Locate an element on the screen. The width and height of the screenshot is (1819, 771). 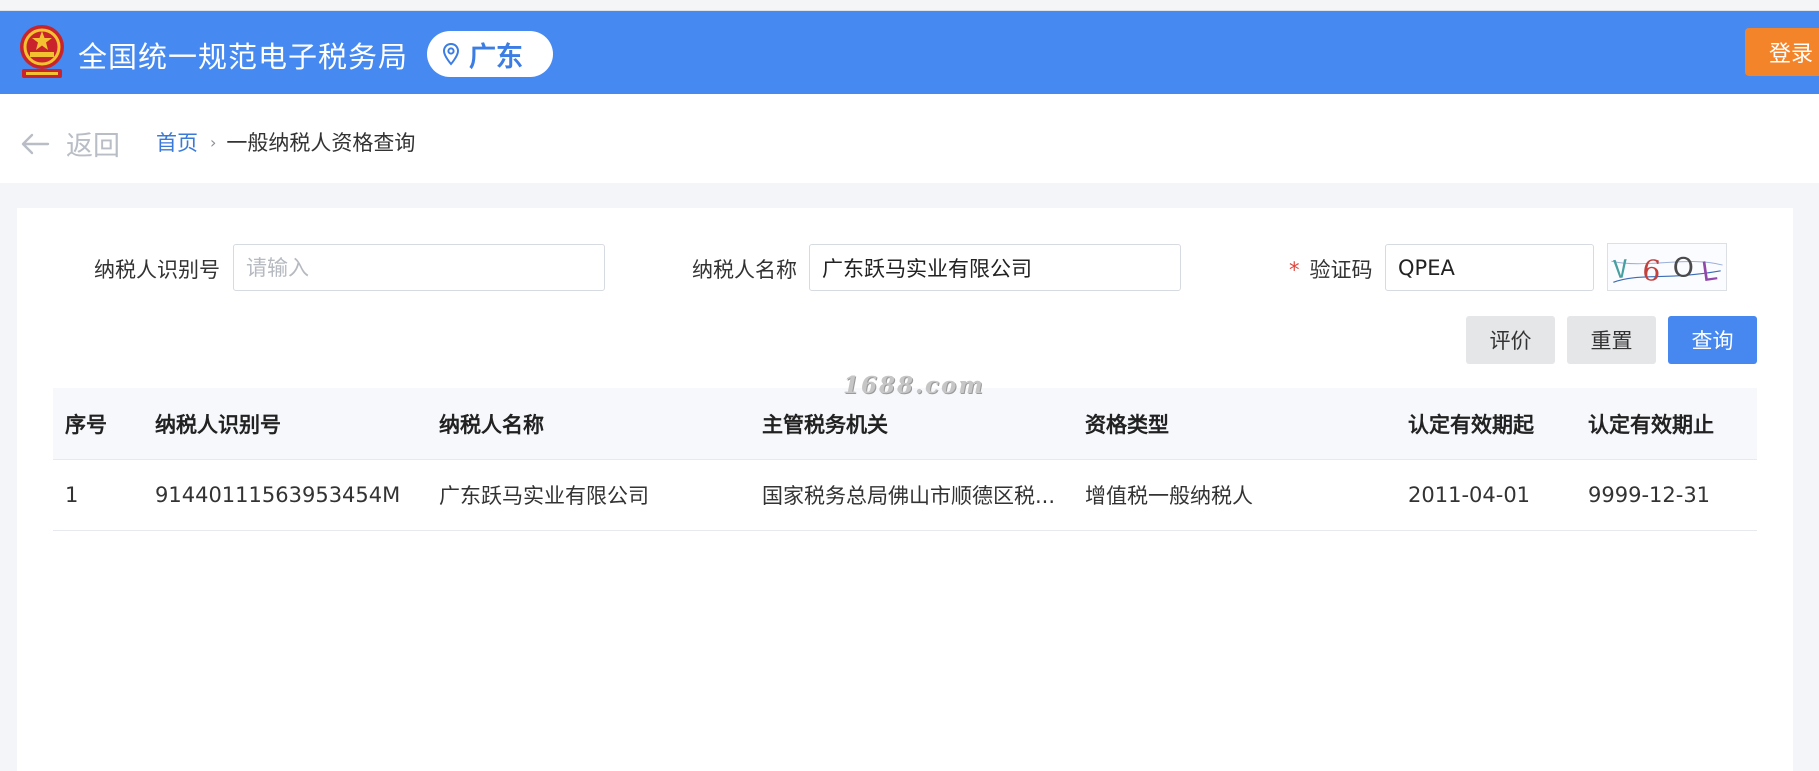
cell-taxpayer-name: 广东跃马实业有限公司 is located at coordinates (544, 496).